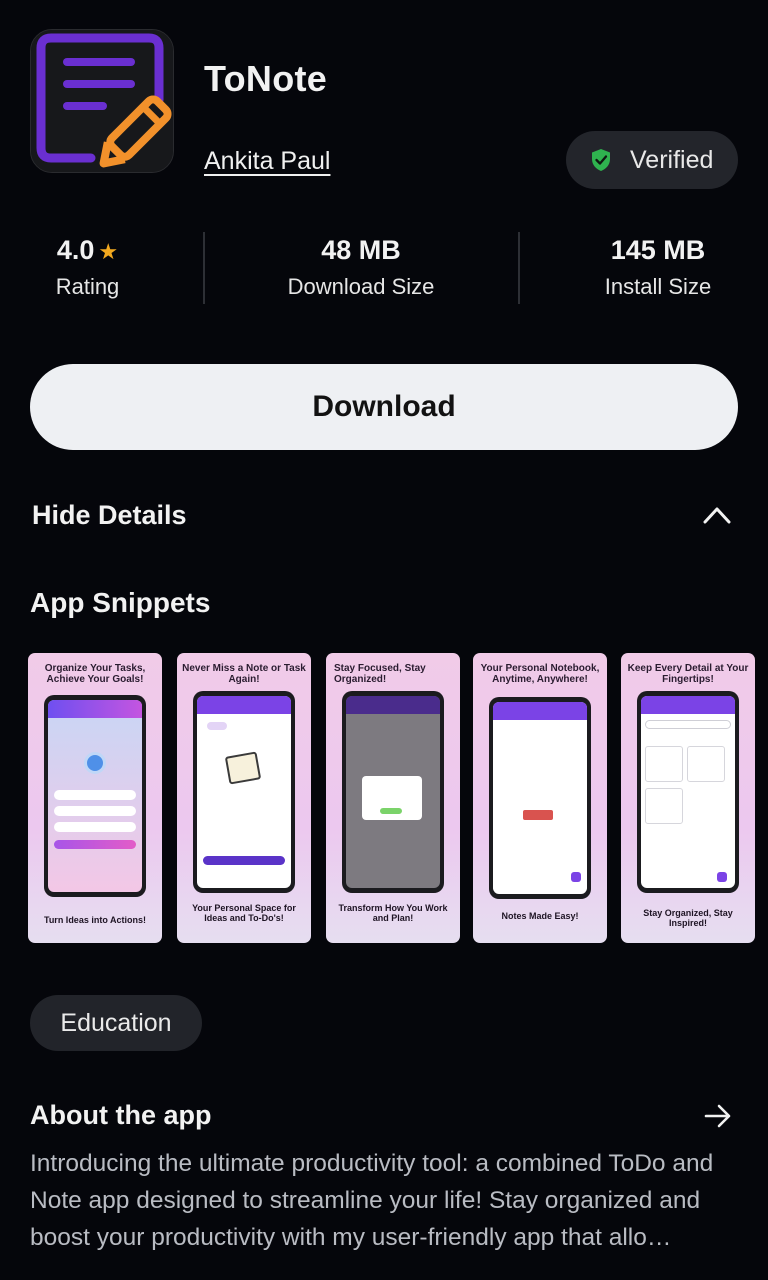  I want to click on snippet-caption-top: Keep Every Detail at Your Fingertips!, so click(688, 674).